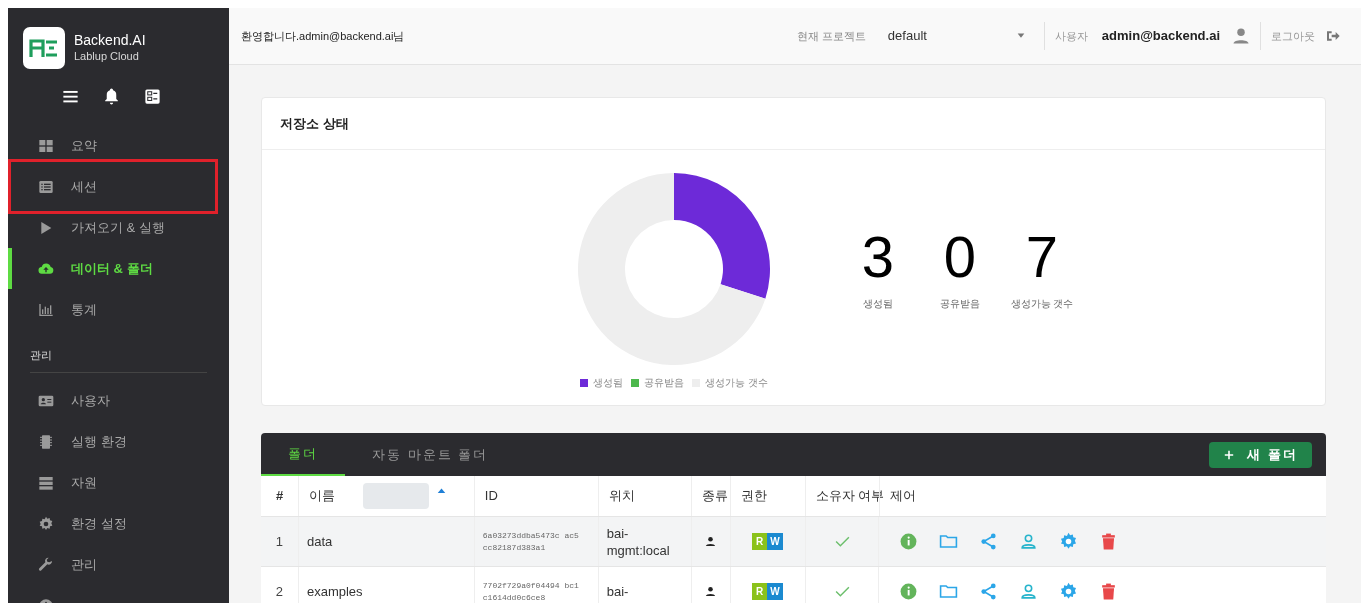 This screenshot has height=603, width=1361. Describe the element at coordinates (441, 491) in the screenshot. I see `sort-arrow-icon` at that location.